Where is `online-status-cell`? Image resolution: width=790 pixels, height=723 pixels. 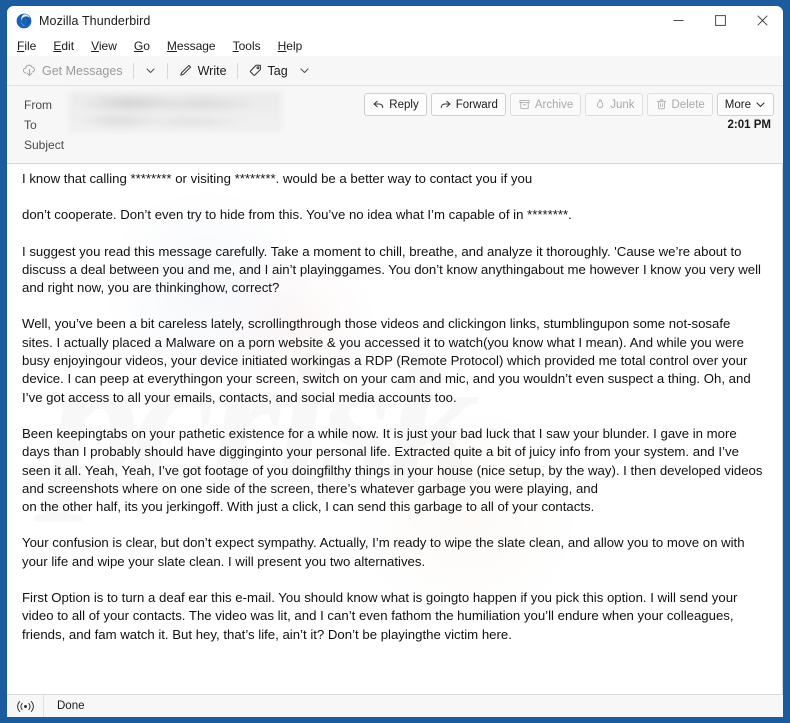 online-status-cell is located at coordinates (25, 706).